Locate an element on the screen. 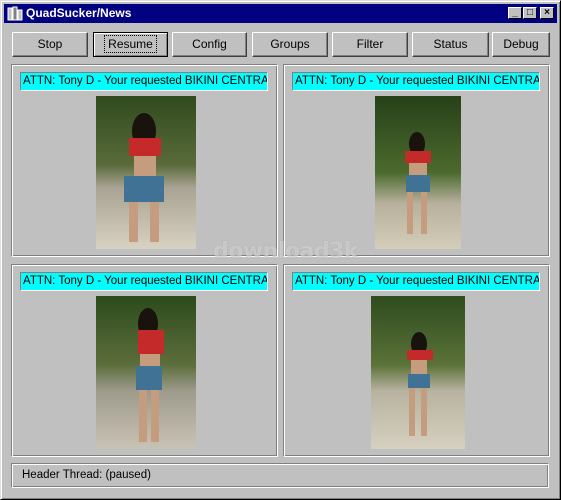 Image resolution: width=561 pixels, height=500 pixels. groups-button: Groups is located at coordinates (290, 44).